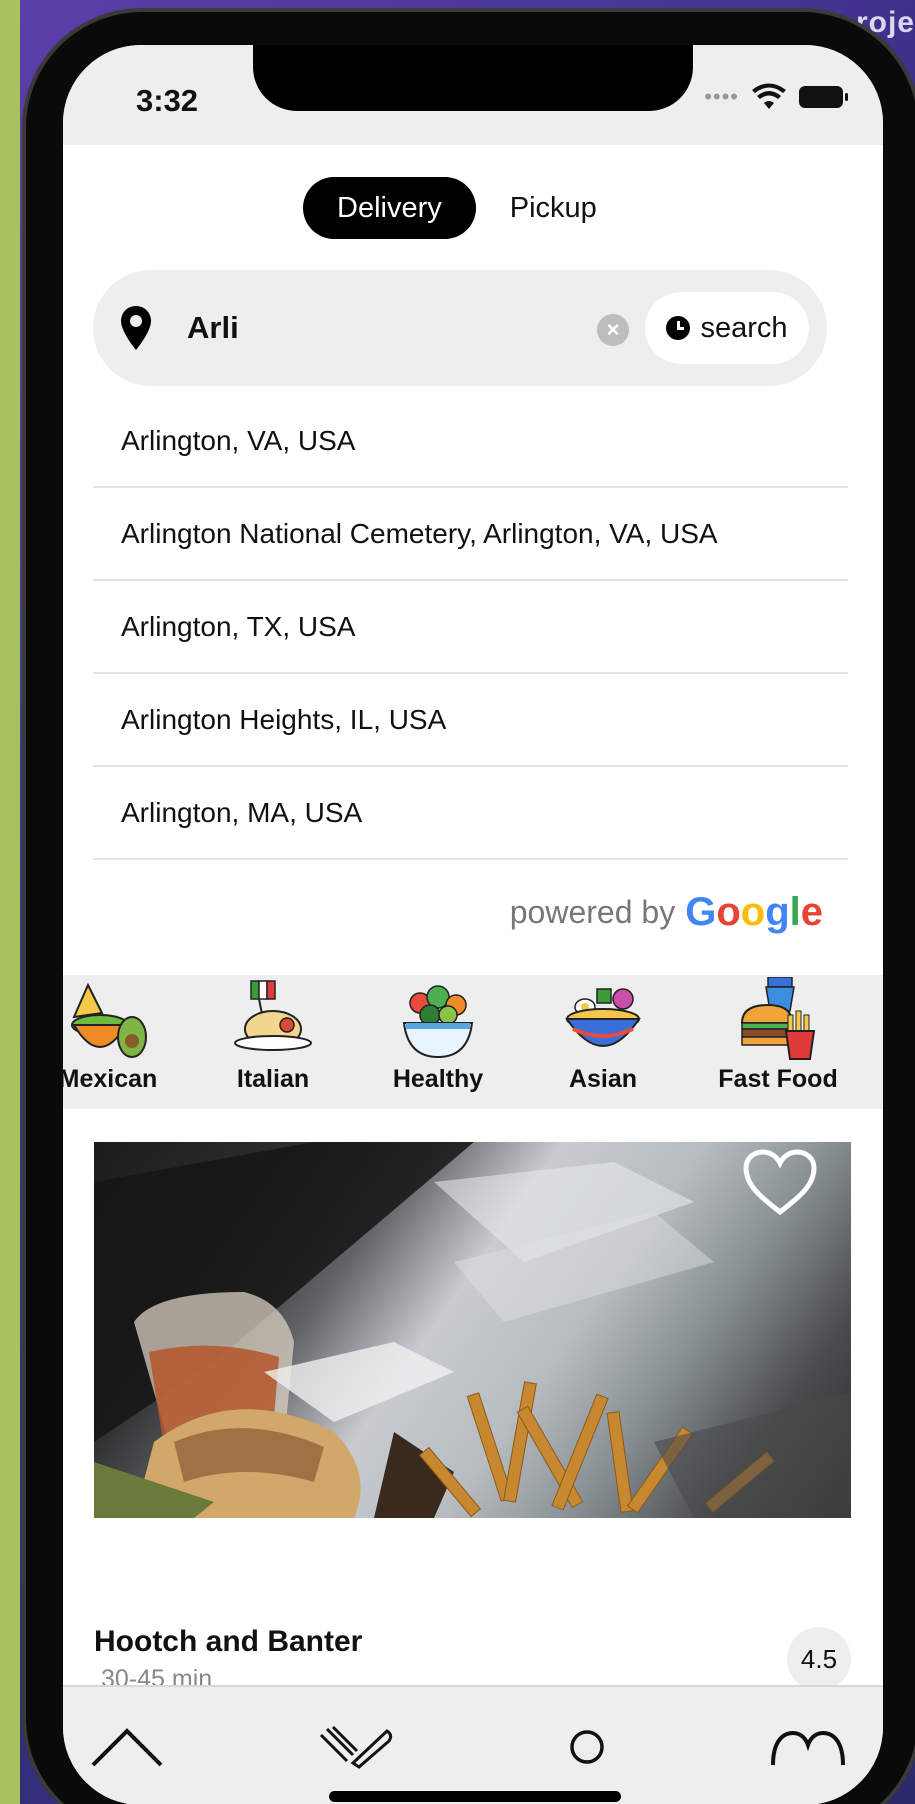  What do you see at coordinates (109, 1020) in the screenshot?
I see `guacamole-icon` at bounding box center [109, 1020].